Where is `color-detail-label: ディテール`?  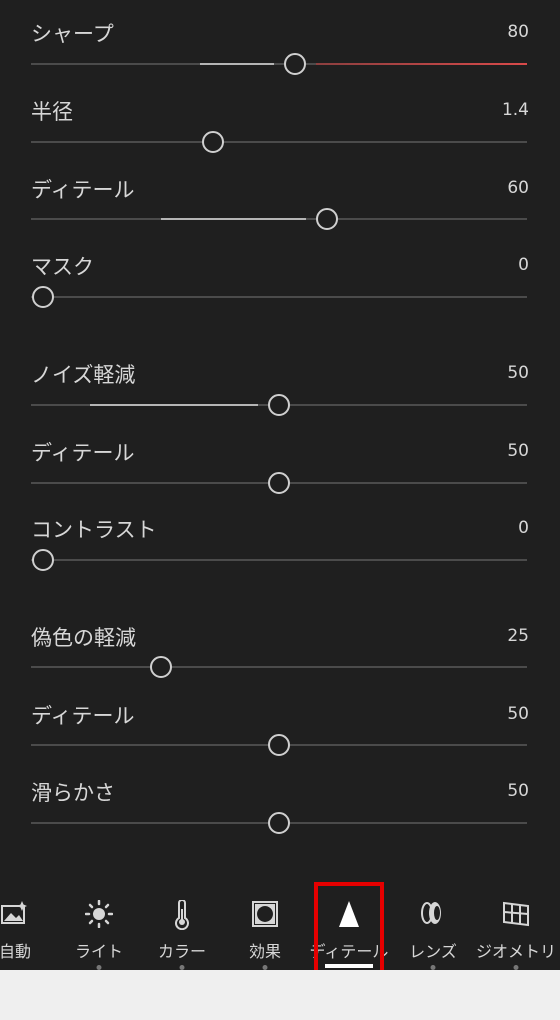
color-detail-label: ディテール is located at coordinates (83, 716).